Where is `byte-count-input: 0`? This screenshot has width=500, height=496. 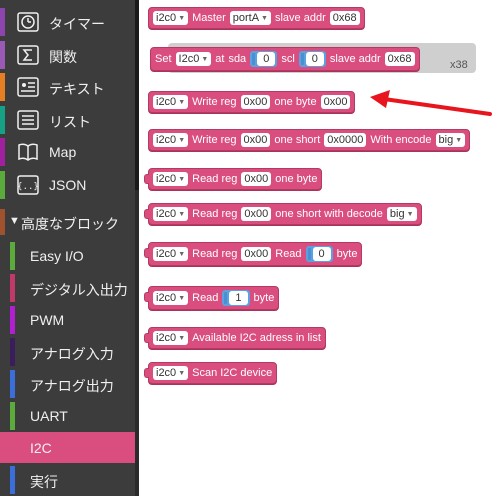
byte-count-input: 0 is located at coordinates (319, 254).